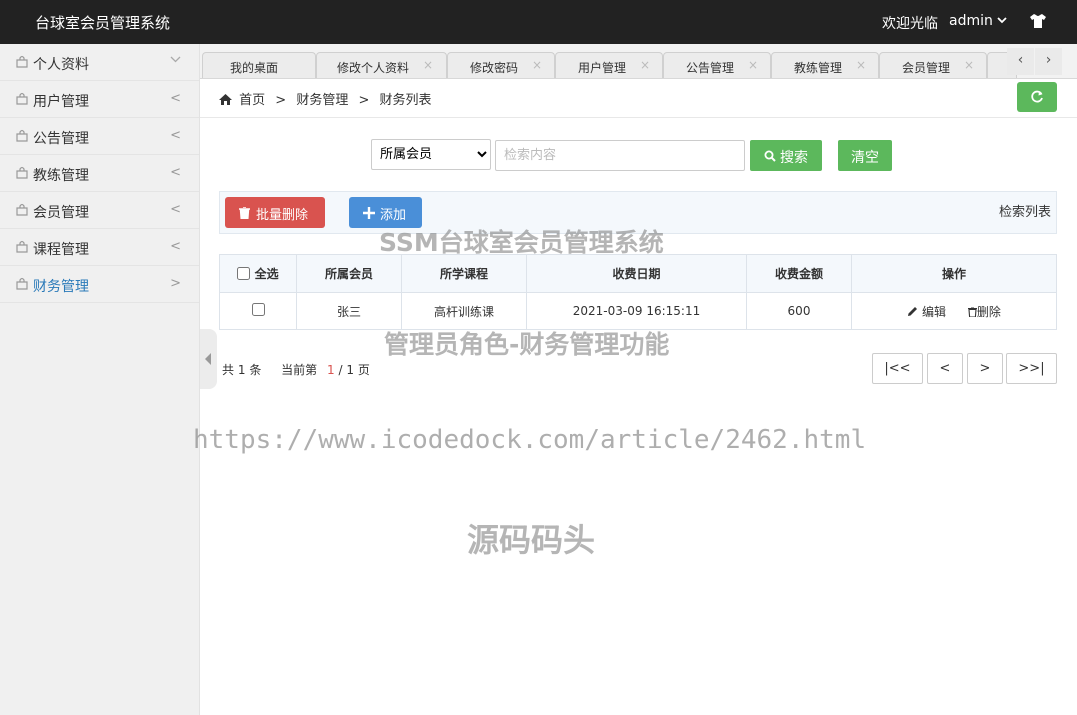 The width and height of the screenshot is (1077, 715). Describe the element at coordinates (61, 213) in the screenshot. I see `sidebar-item-label: 会员管理` at that location.